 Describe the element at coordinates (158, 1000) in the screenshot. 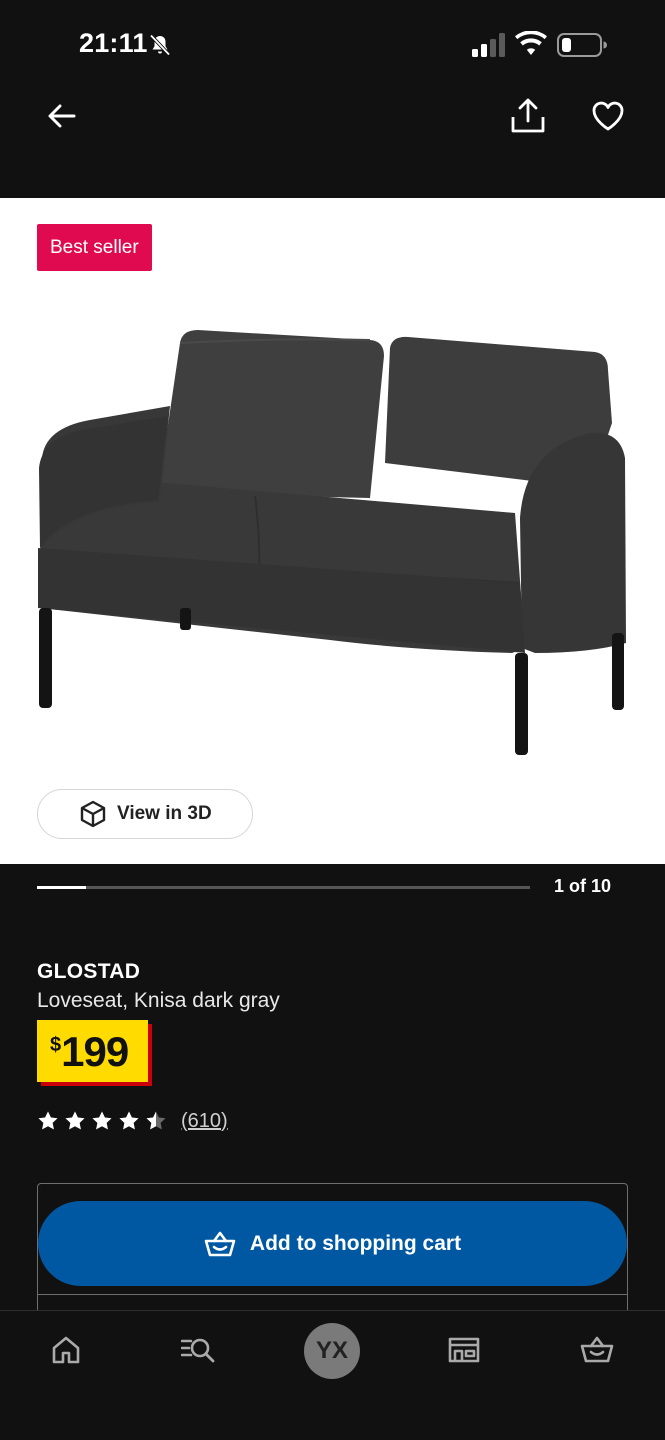

I see `product-description: Loveseat, Knisa dark gray` at that location.